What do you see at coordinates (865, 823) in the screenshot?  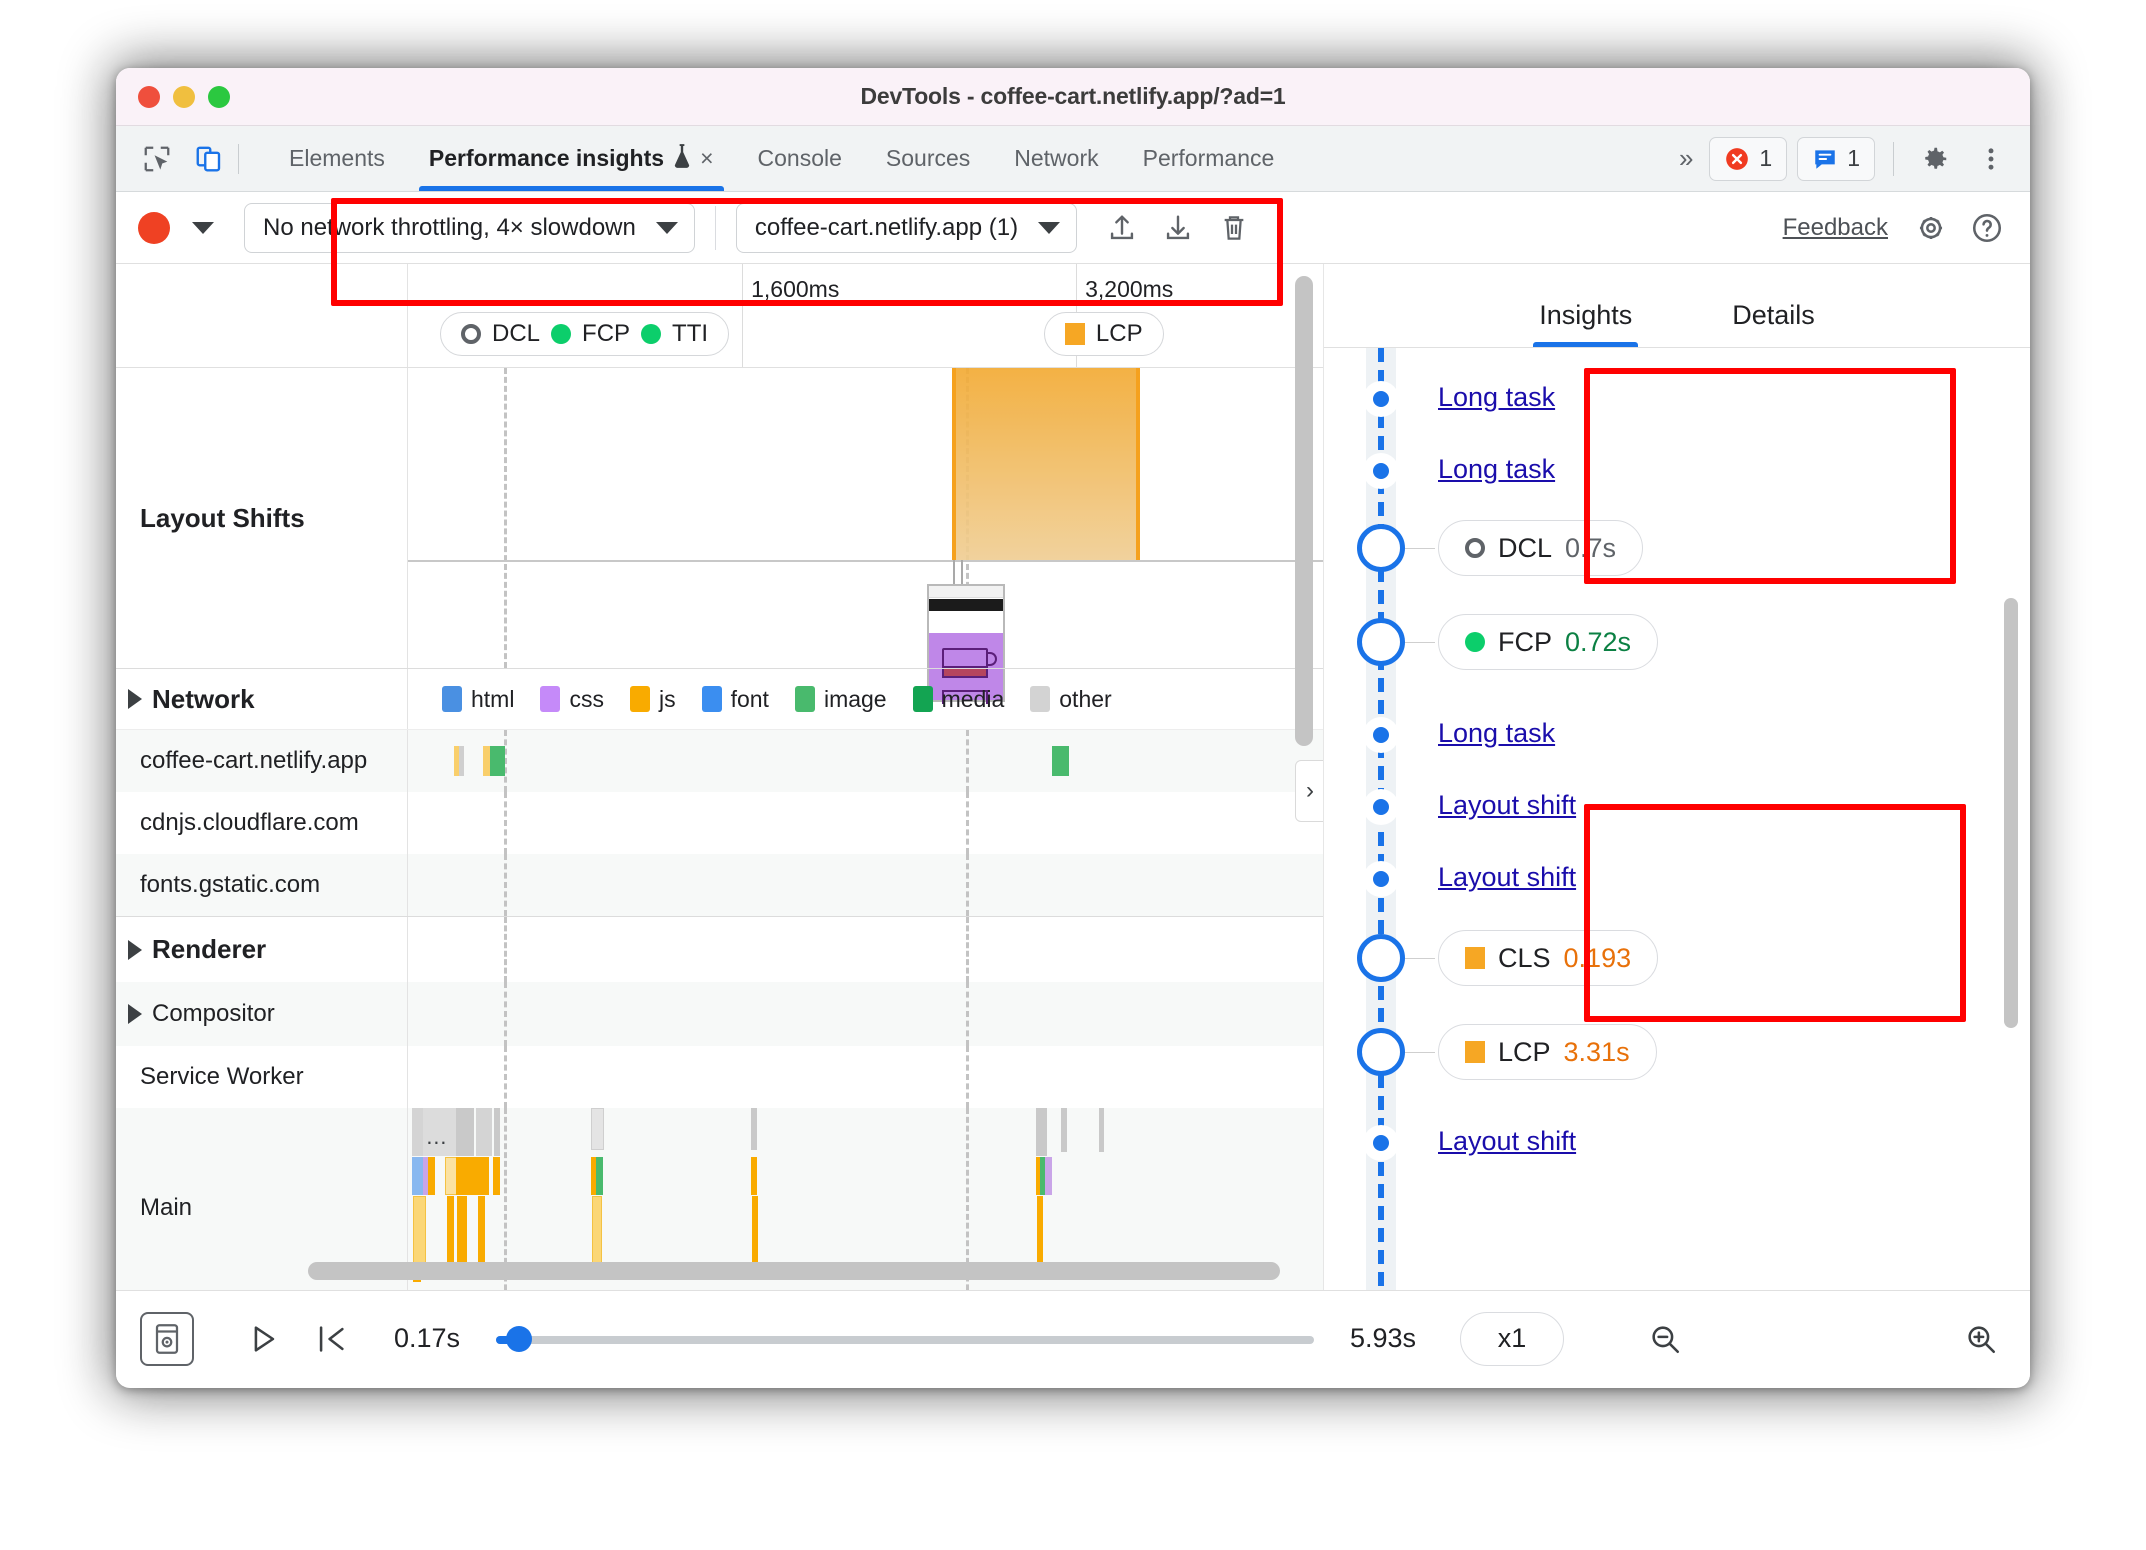 I see `network-row-canvas-cdnjs` at bounding box center [865, 823].